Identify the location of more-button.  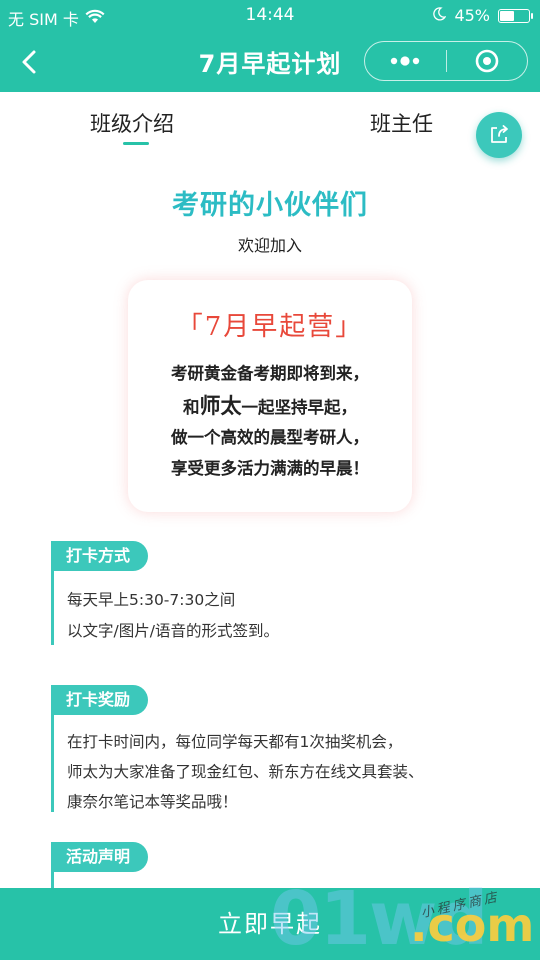
(405, 61).